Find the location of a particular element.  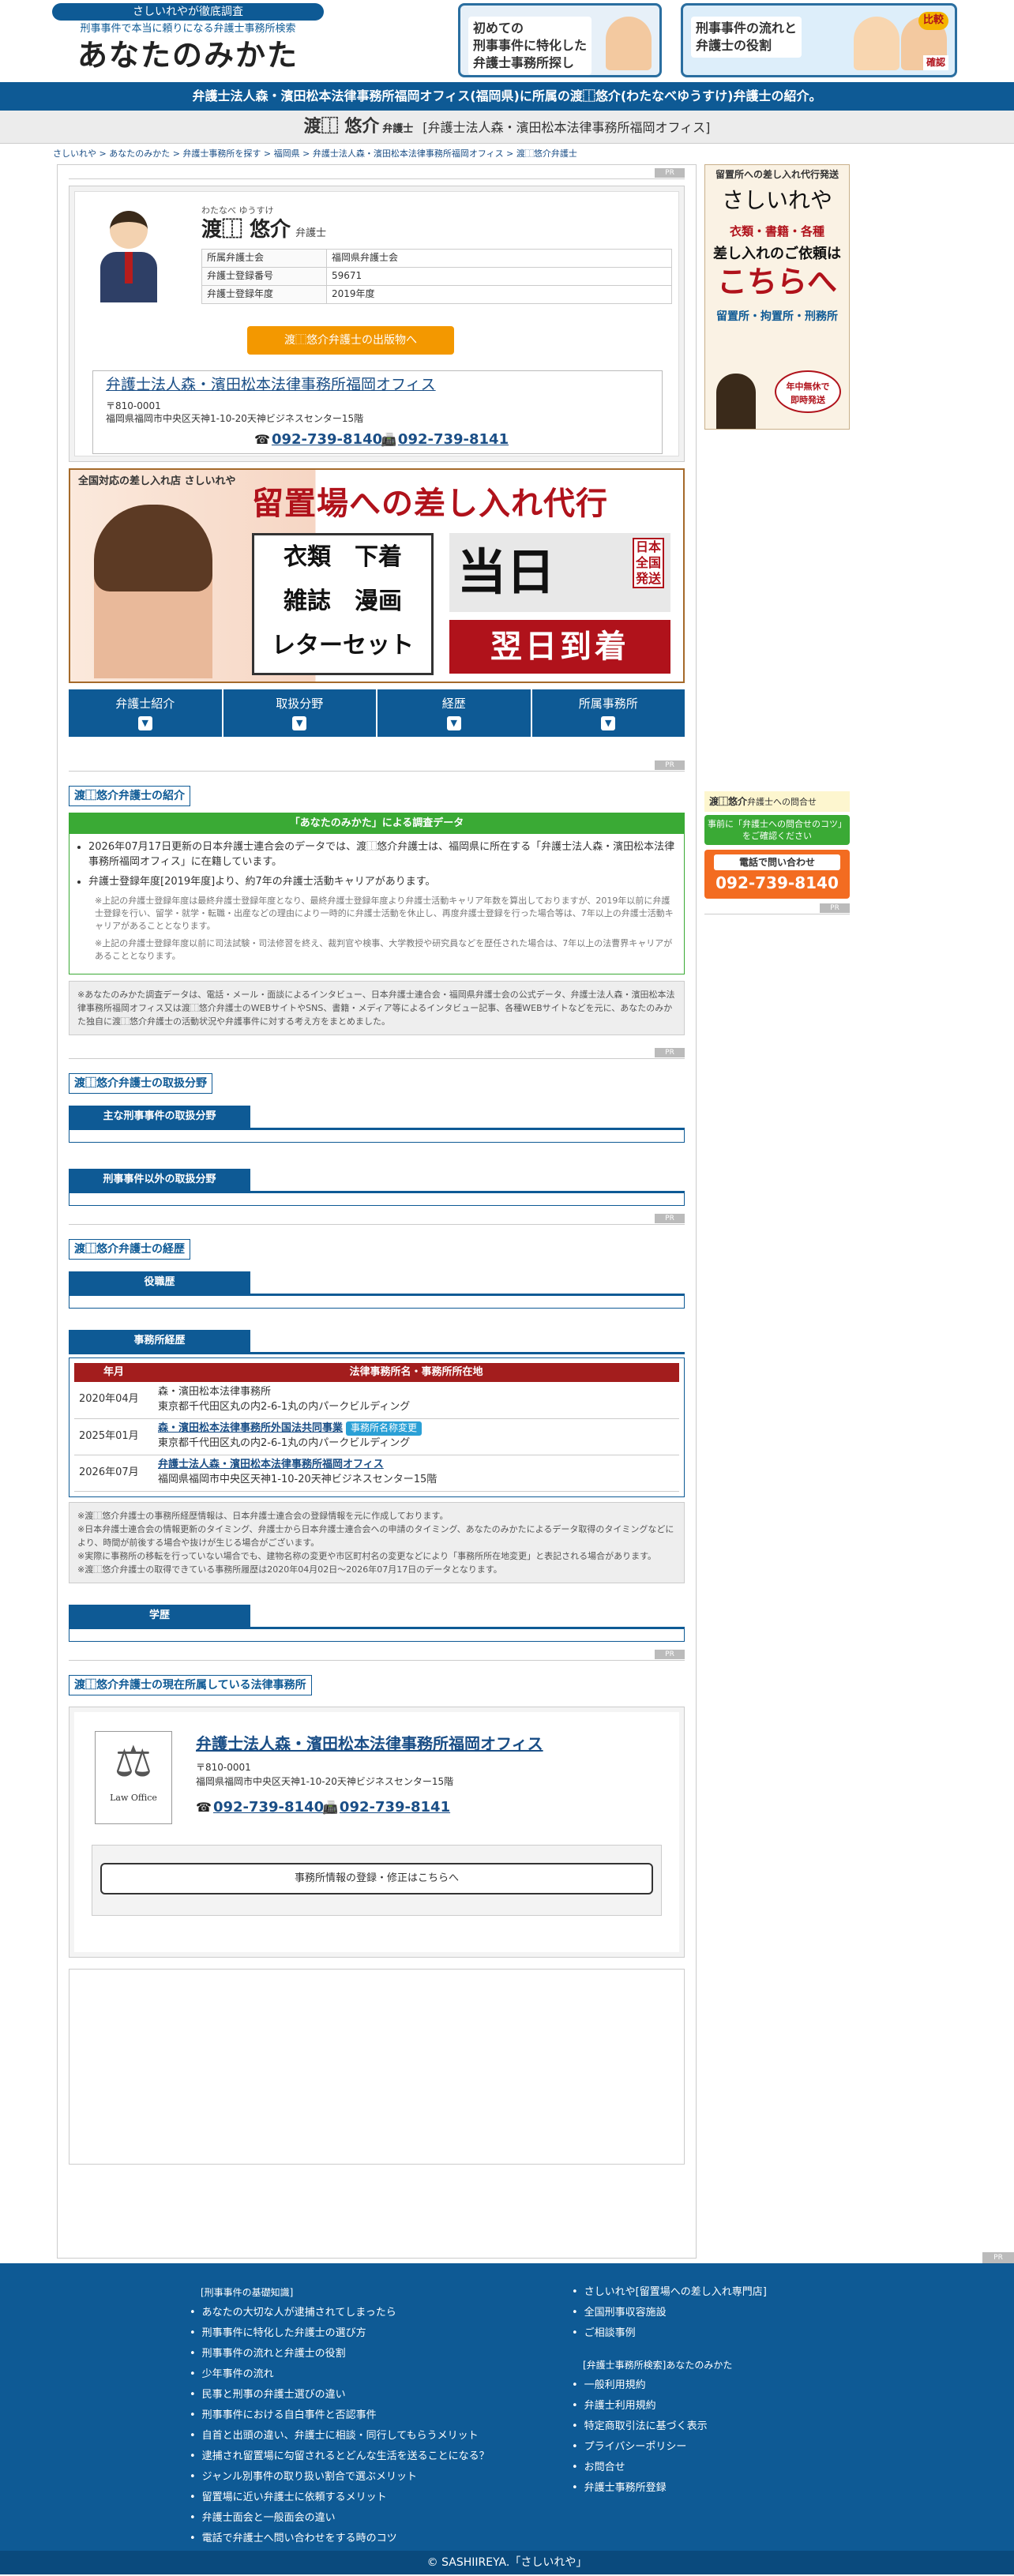

tab-label: 弁護士紹介 is located at coordinates (145, 704).